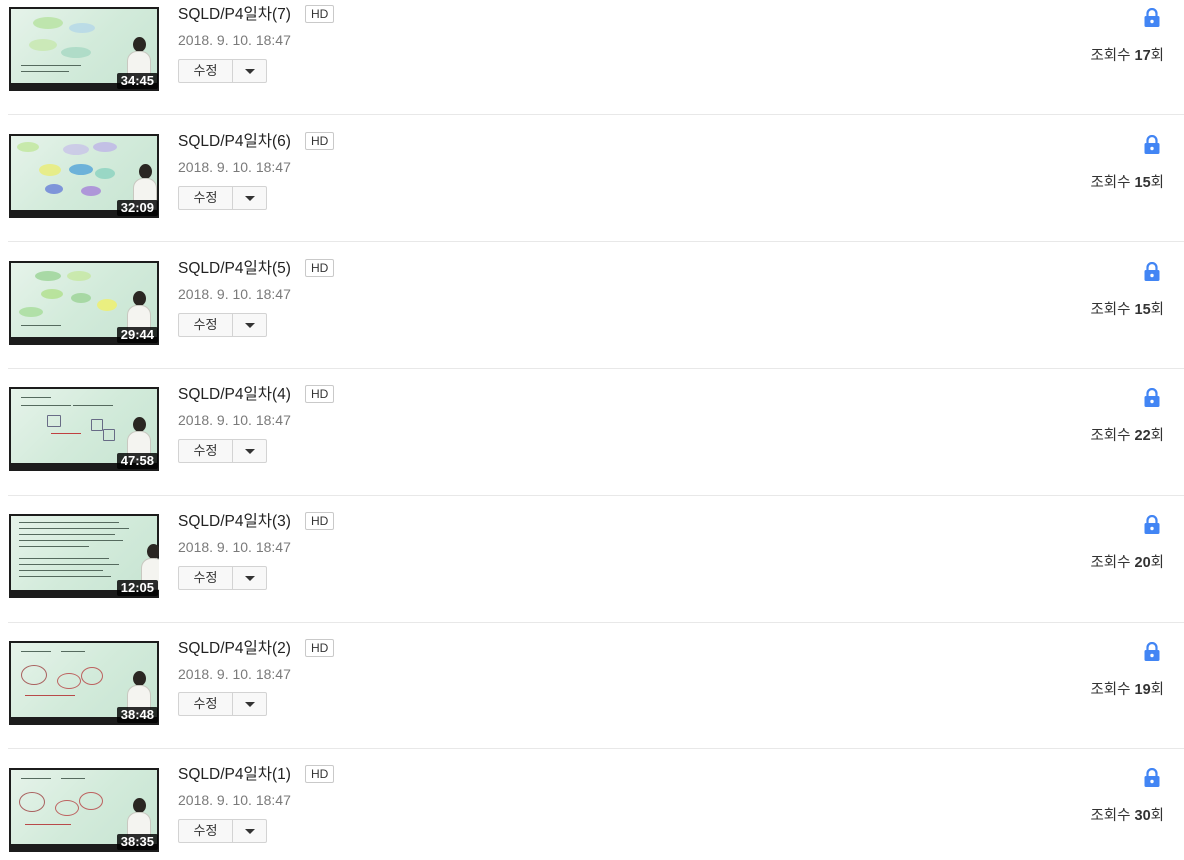  I want to click on video-thumbnail: 38:48, so click(84, 683).